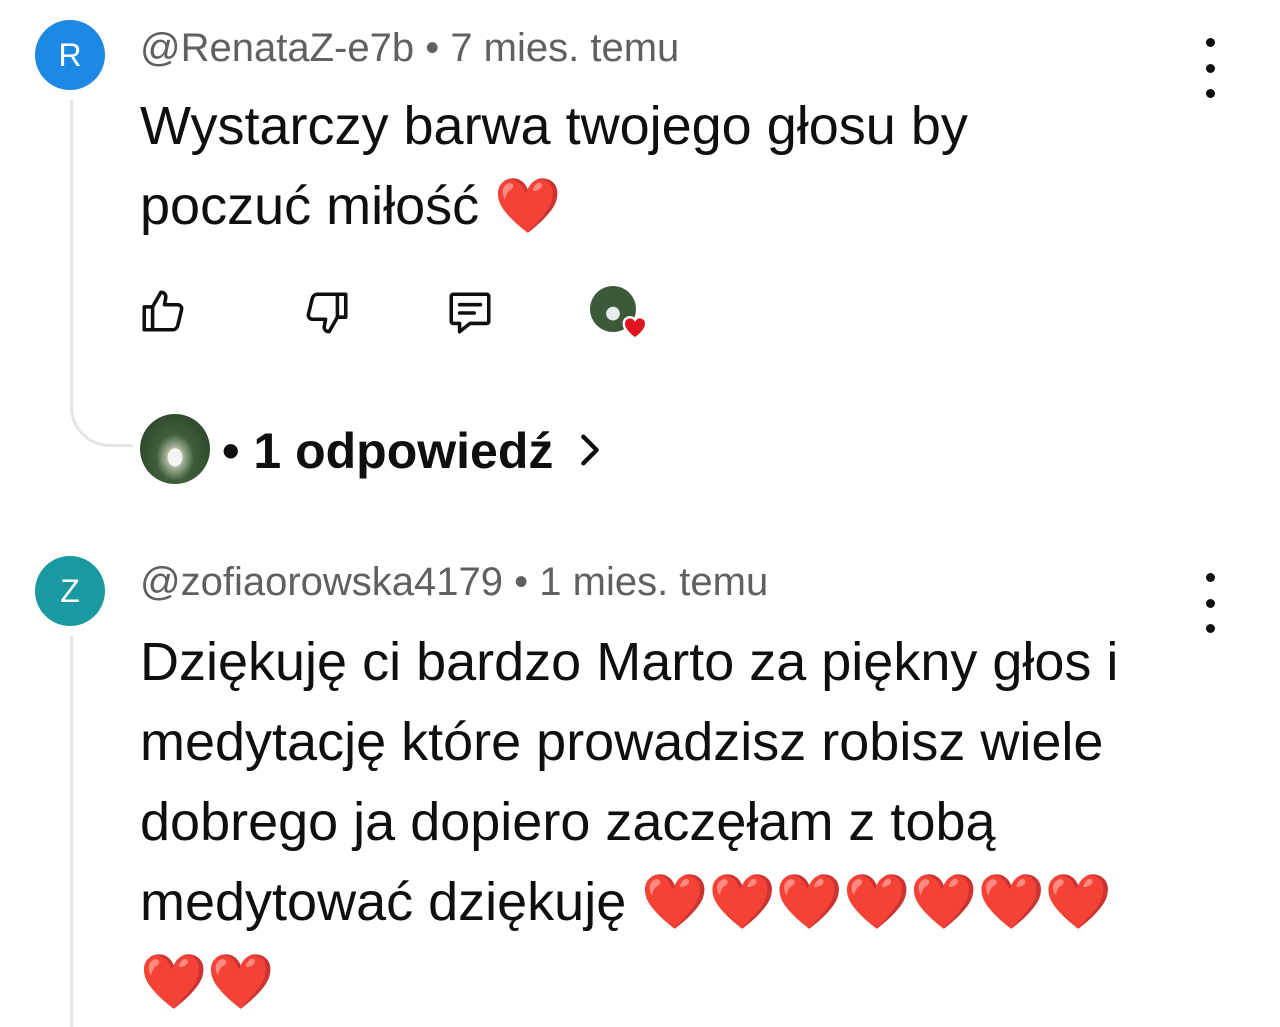 The width and height of the screenshot is (1280, 1027). I want to click on like-button, so click(163, 313).